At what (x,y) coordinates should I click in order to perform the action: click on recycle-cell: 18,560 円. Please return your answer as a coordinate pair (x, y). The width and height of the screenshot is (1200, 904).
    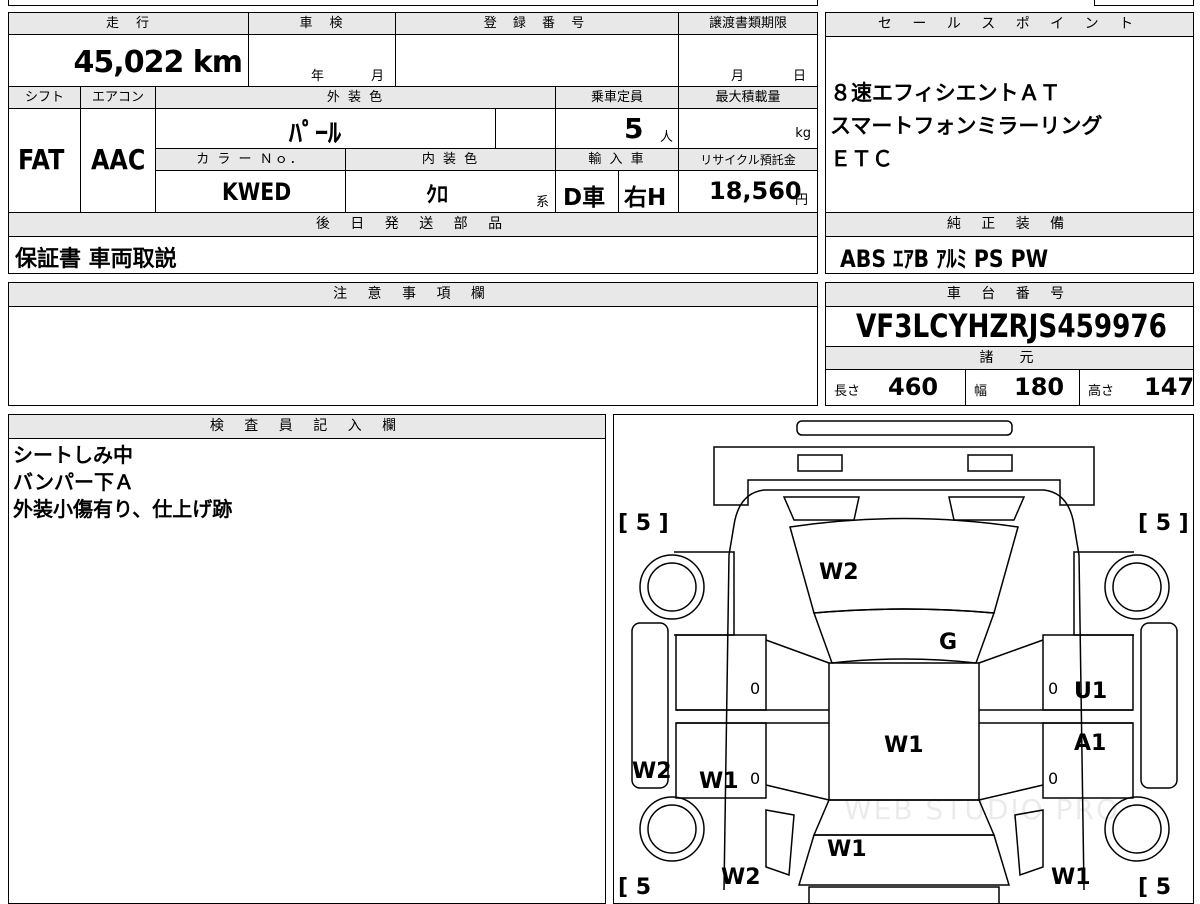
    Looking at the image, I should click on (748, 191).